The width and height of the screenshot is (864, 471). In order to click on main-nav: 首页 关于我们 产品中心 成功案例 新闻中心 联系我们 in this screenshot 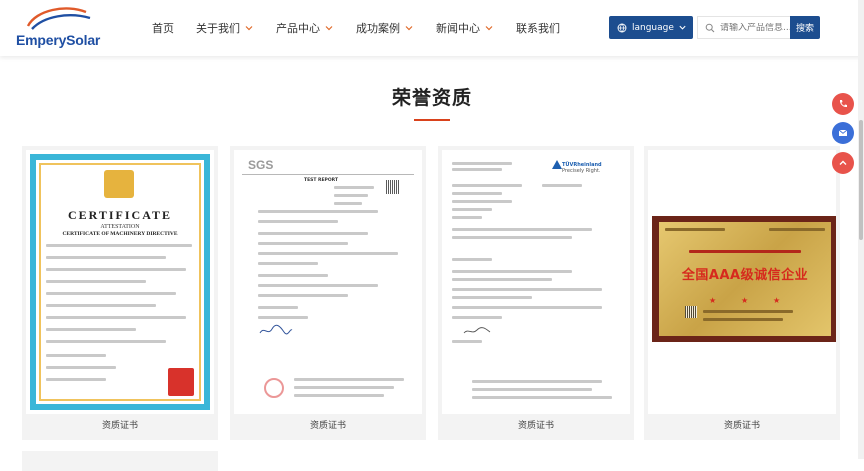, I will do `click(367, 28)`.